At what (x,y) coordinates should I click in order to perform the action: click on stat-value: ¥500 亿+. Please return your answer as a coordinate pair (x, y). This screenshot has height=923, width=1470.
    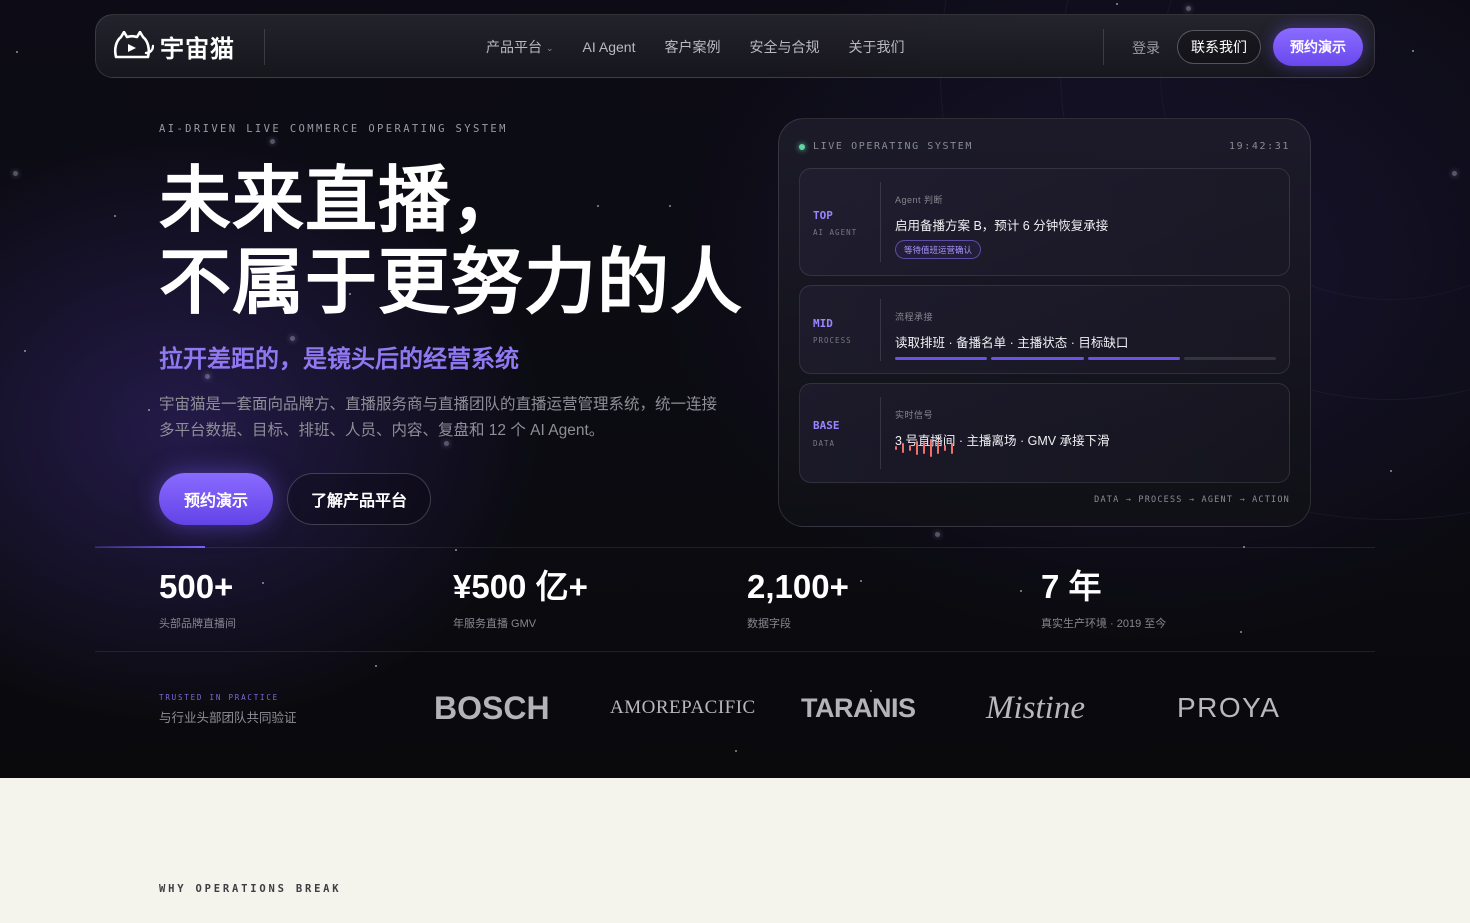
    Looking at the image, I should click on (520, 586).